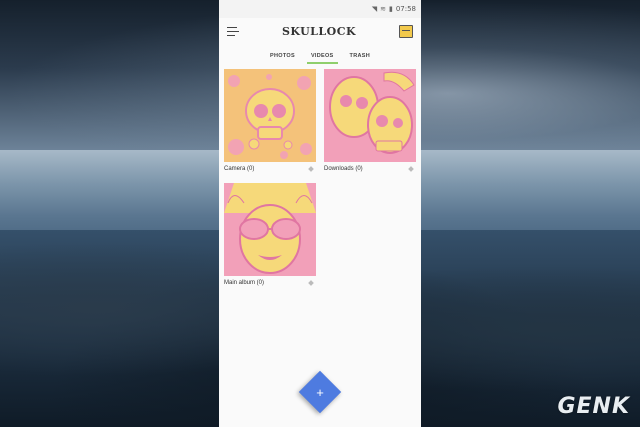 This screenshot has height=427, width=640. Describe the element at coordinates (405, 31) in the screenshot. I see `shop-icon` at that location.